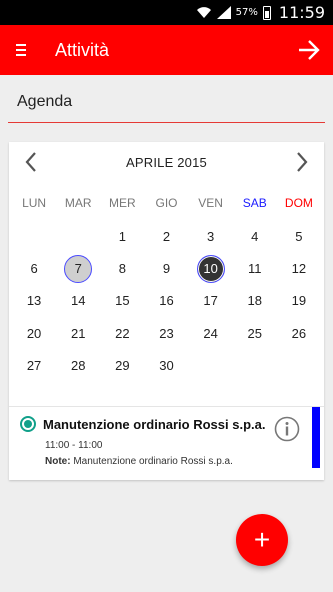  I want to click on calendar-day-number: 18, so click(254, 301).